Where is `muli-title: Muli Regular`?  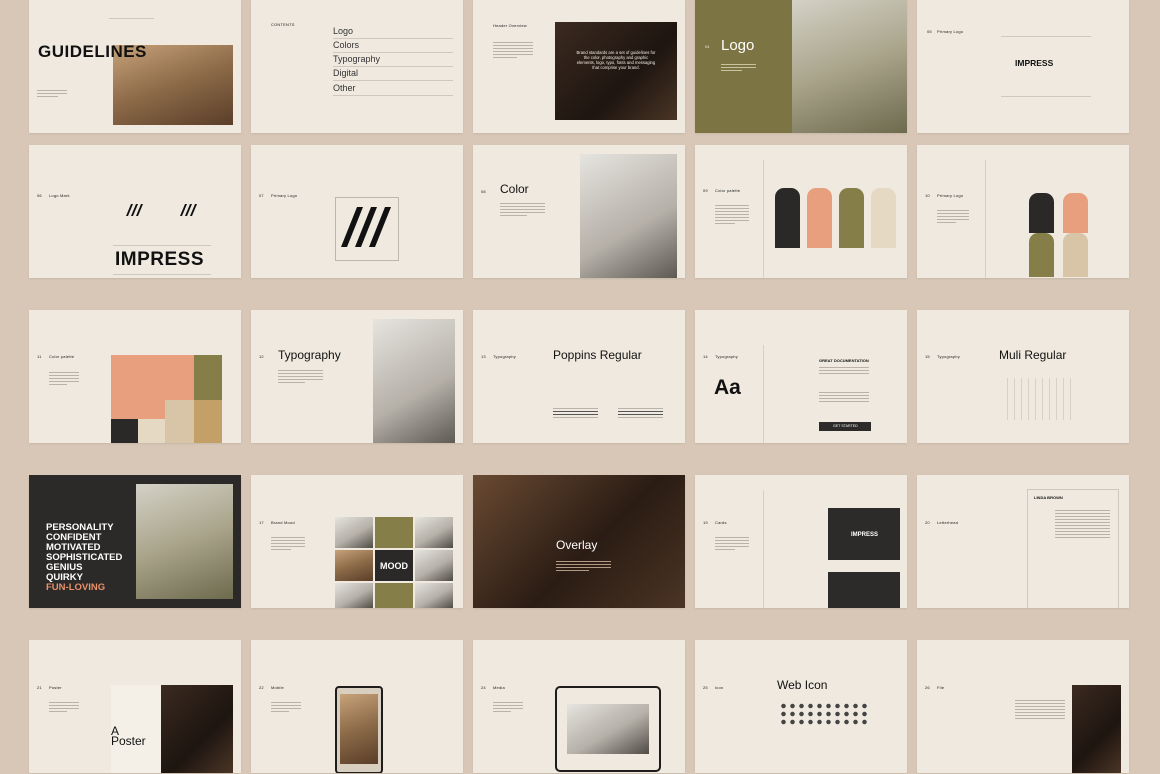
muli-title: Muli Regular is located at coordinates (1033, 355).